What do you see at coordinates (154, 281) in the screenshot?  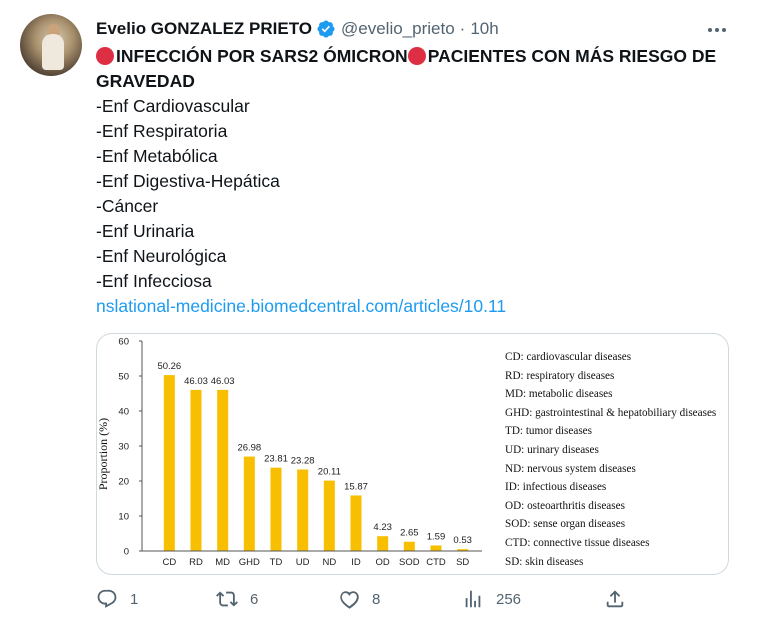 I see `risk-list-item: -Enf Infecciosa` at bounding box center [154, 281].